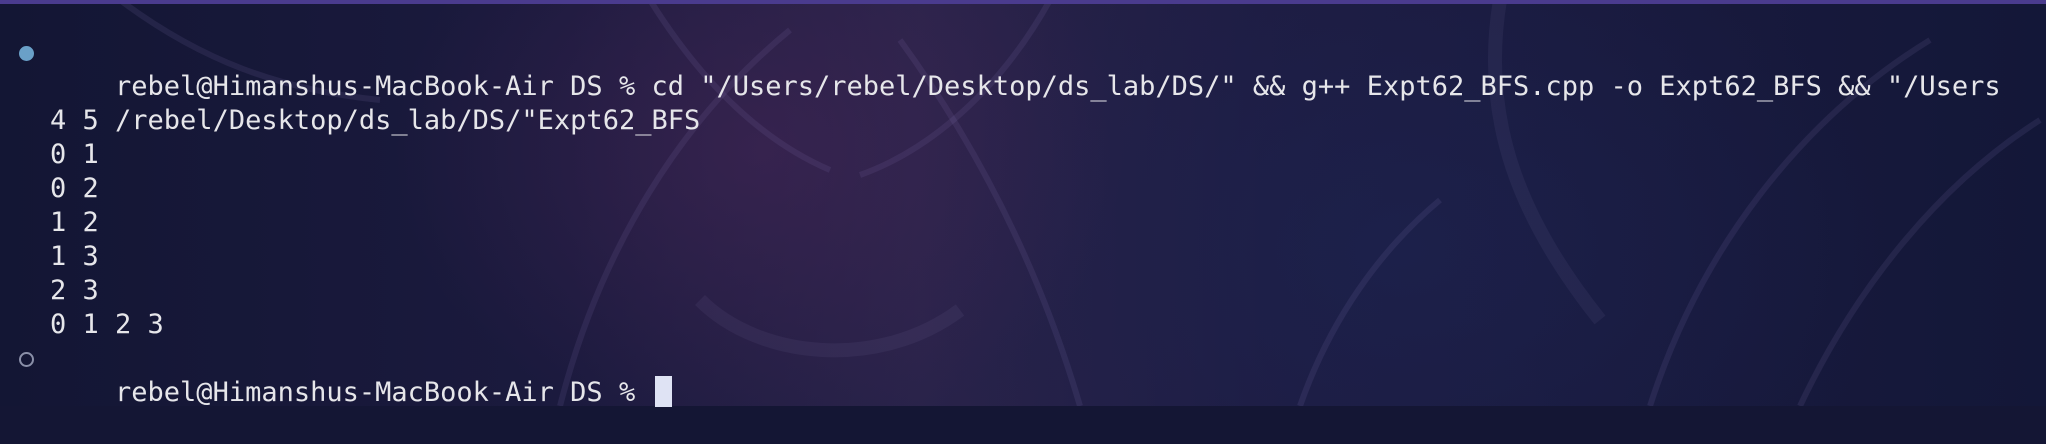 The image size is (2046, 444). I want to click on output-text: 1 3, so click(74, 256).